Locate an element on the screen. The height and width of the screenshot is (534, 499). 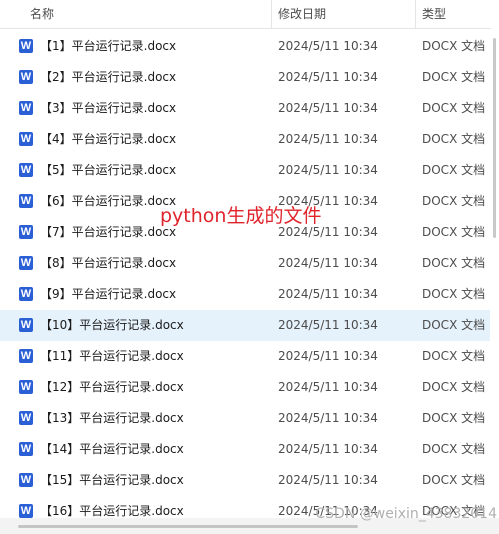
watermark: CSDN @weixin_43832014 is located at coordinates (406, 514).